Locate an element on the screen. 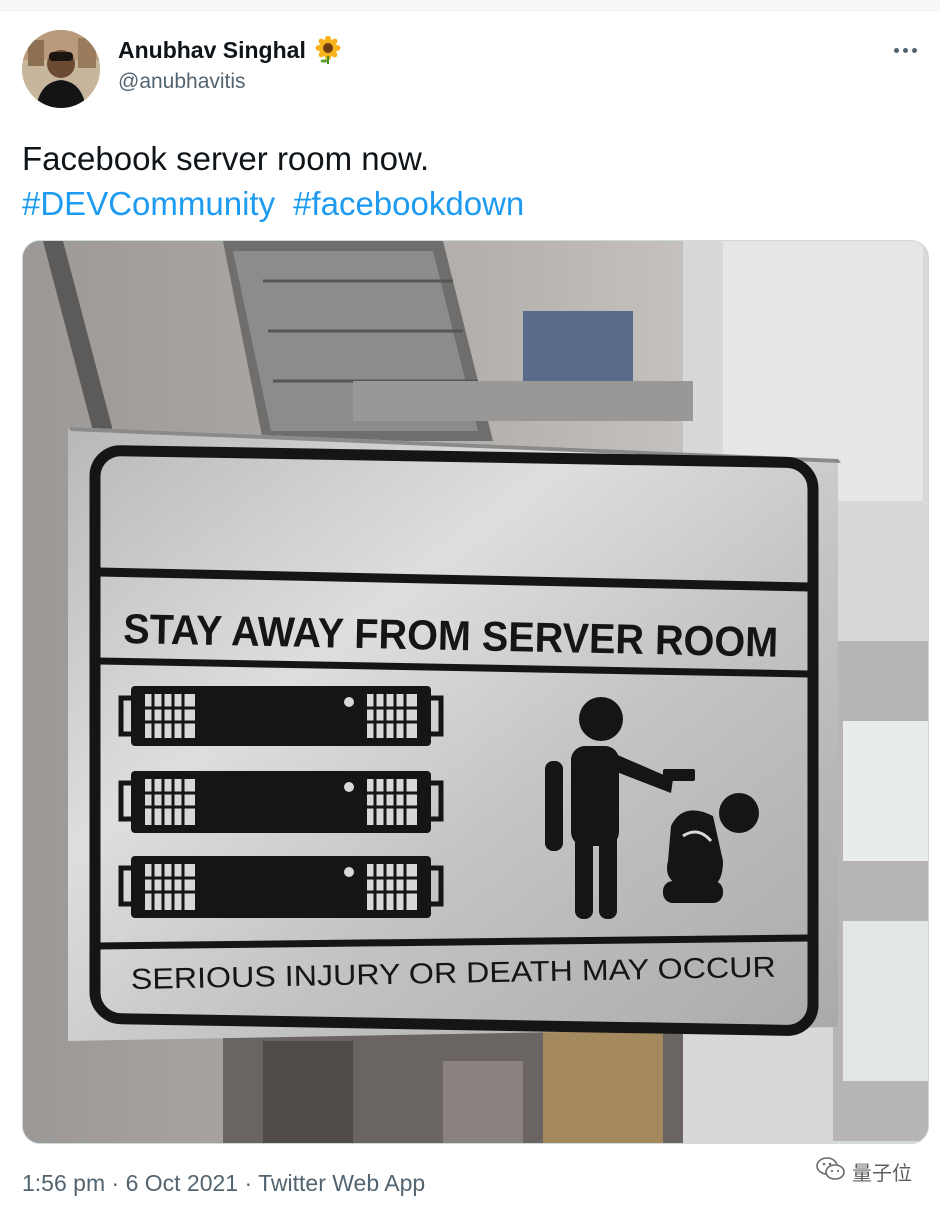 The image size is (940, 1210). tweet-metadata: 1:56 pm · 6 Oct 2021 · Twitter Web App is located at coordinates (223, 1183).